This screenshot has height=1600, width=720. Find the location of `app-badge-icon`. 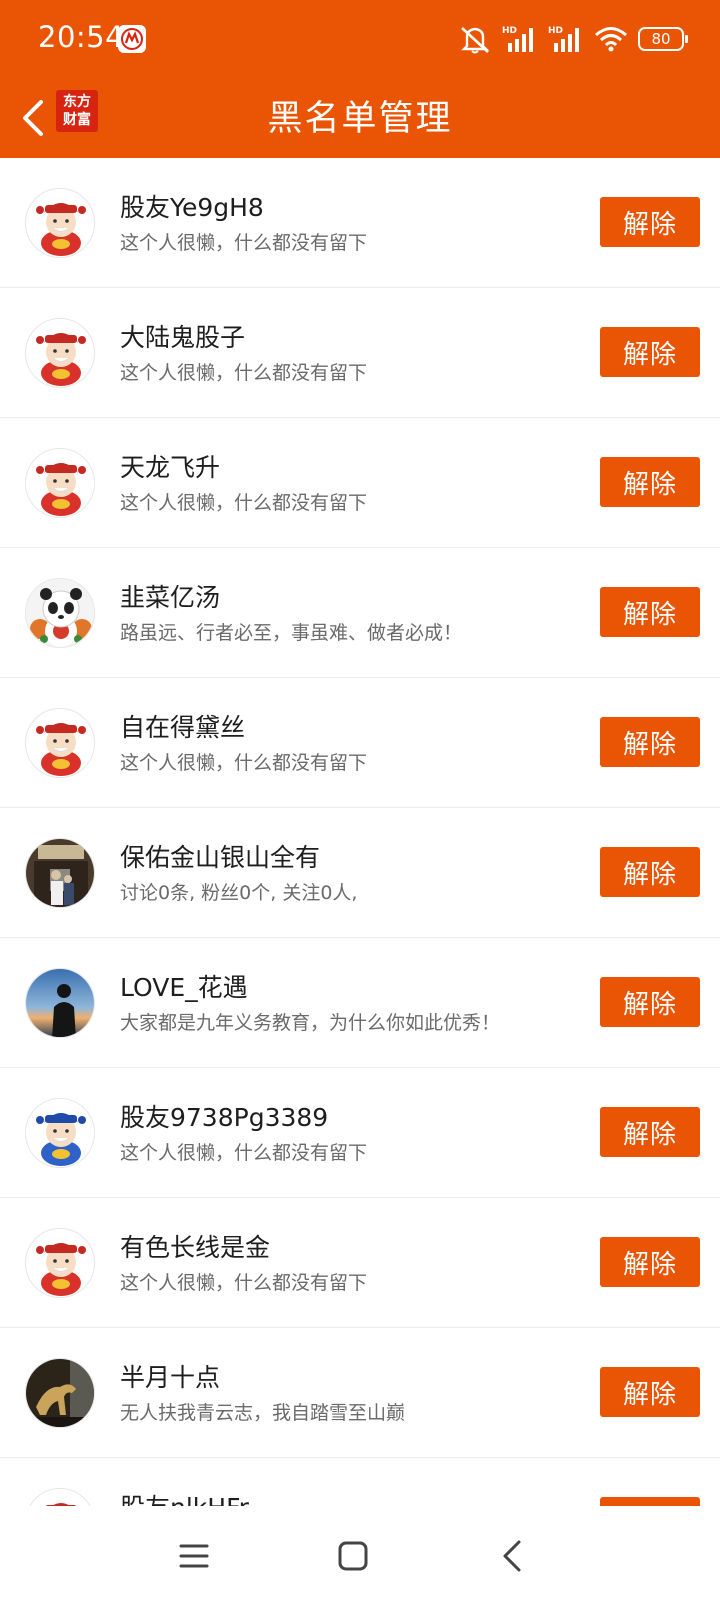

app-badge-icon is located at coordinates (132, 39).